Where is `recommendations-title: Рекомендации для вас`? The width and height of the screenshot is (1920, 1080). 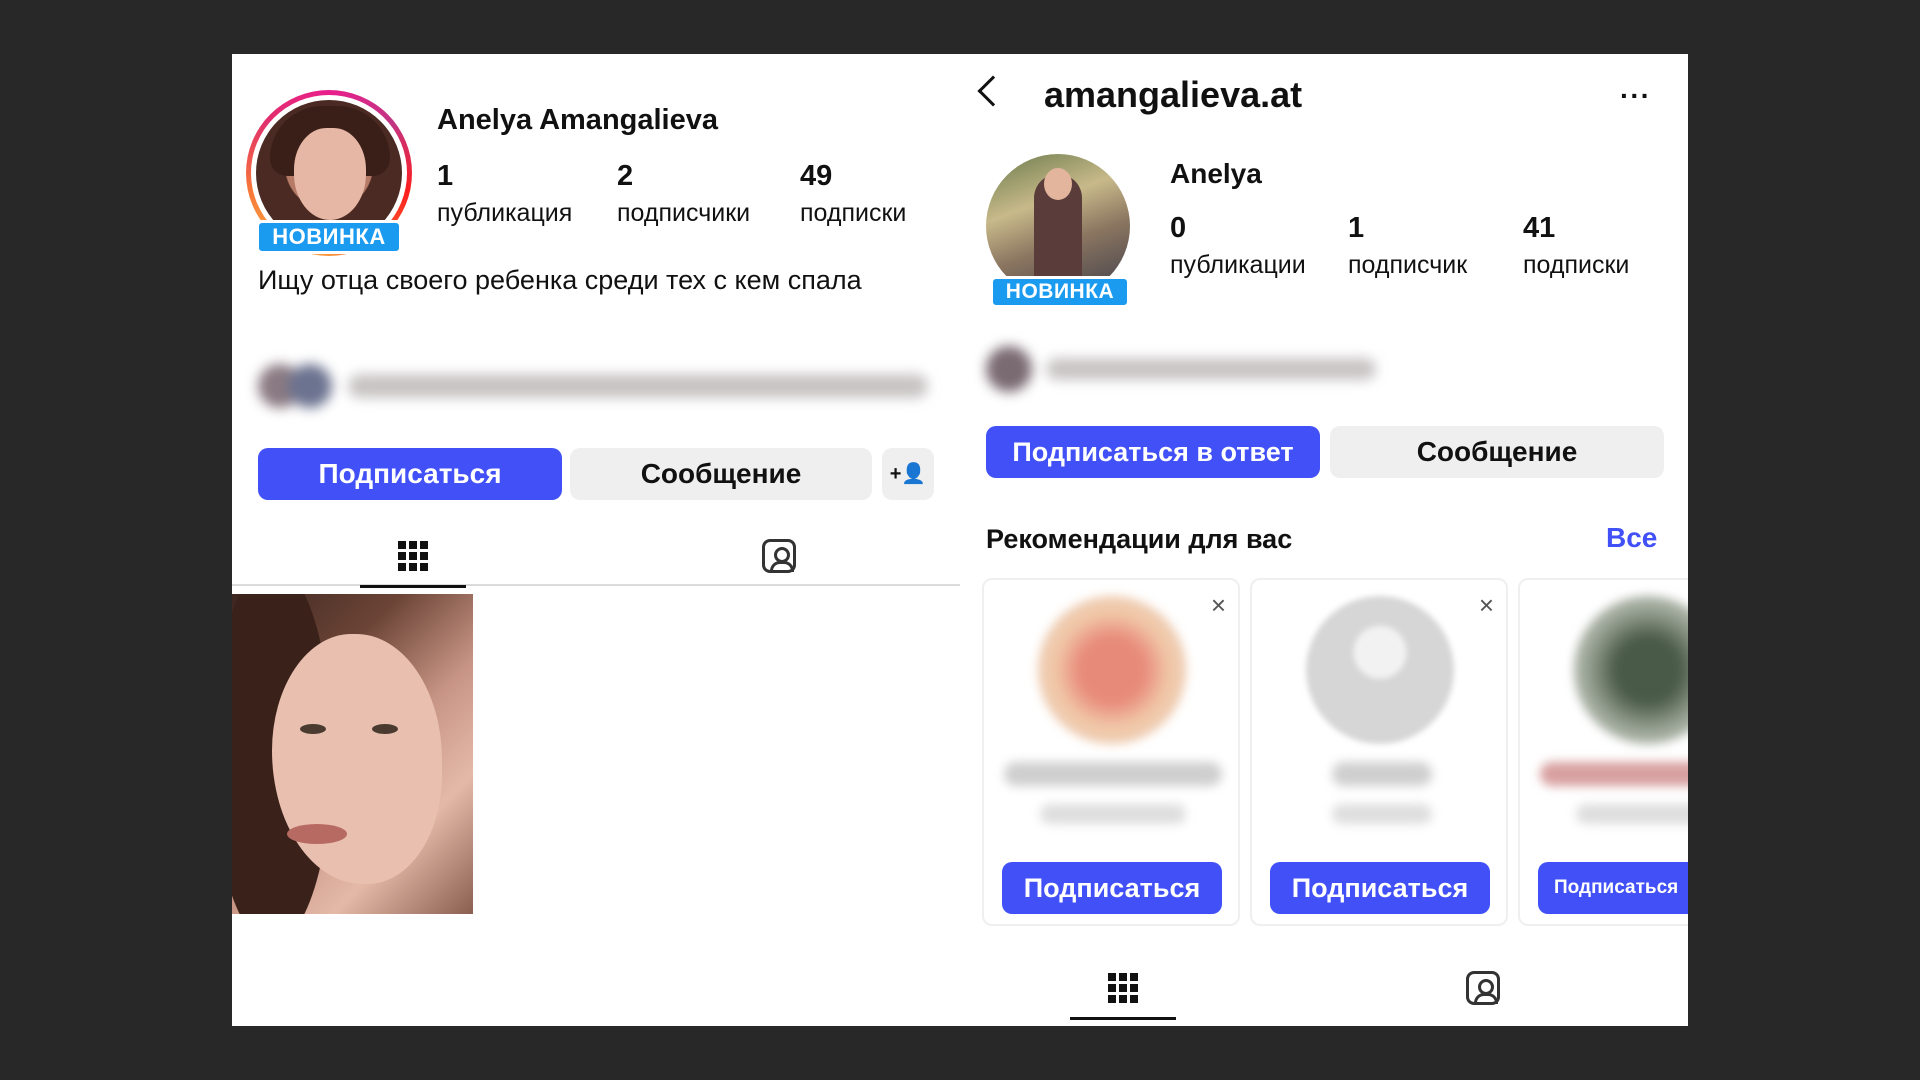 recommendations-title: Рекомендации для вас is located at coordinates (1139, 539).